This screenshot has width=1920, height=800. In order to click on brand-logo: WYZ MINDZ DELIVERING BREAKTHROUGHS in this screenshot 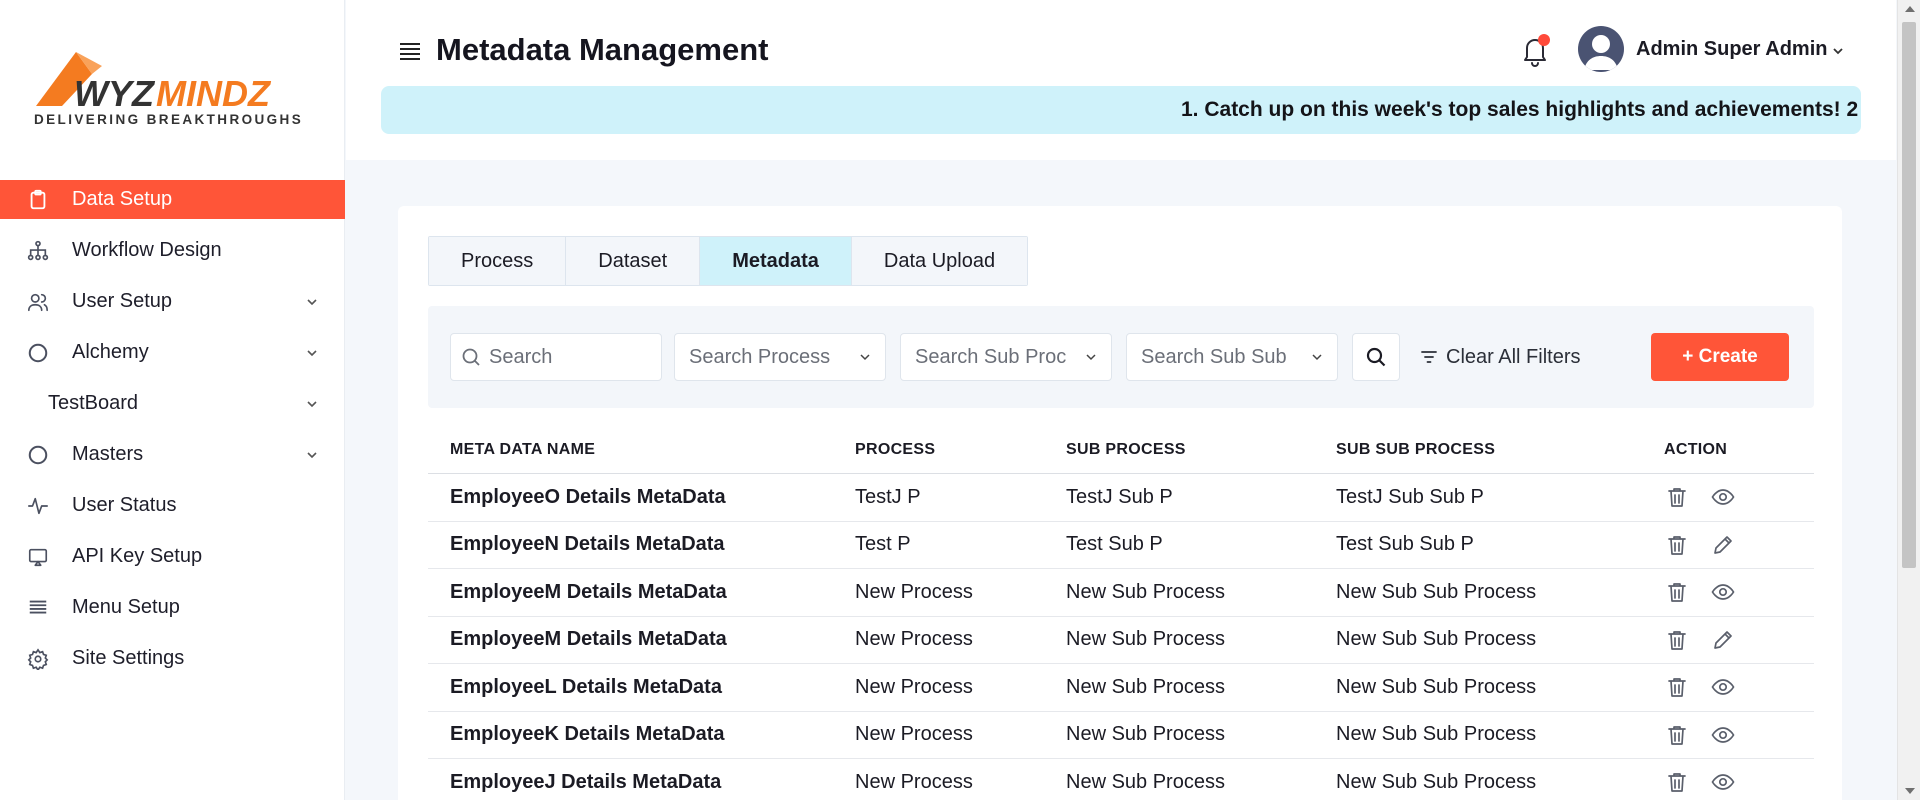, I will do `click(172, 88)`.